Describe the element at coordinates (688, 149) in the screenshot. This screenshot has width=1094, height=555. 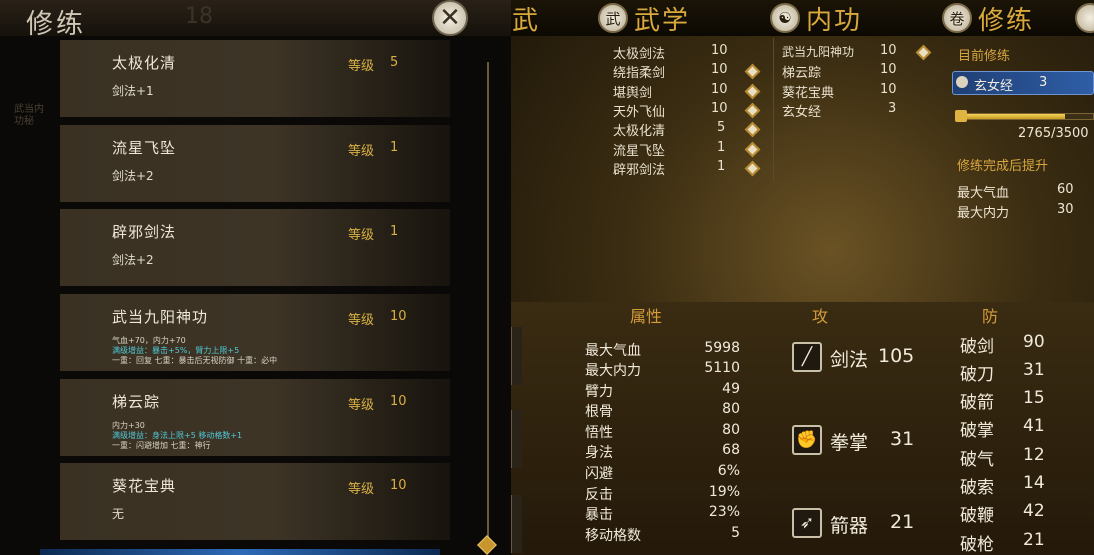
I see `list-item: 流星飞坠 1` at that location.